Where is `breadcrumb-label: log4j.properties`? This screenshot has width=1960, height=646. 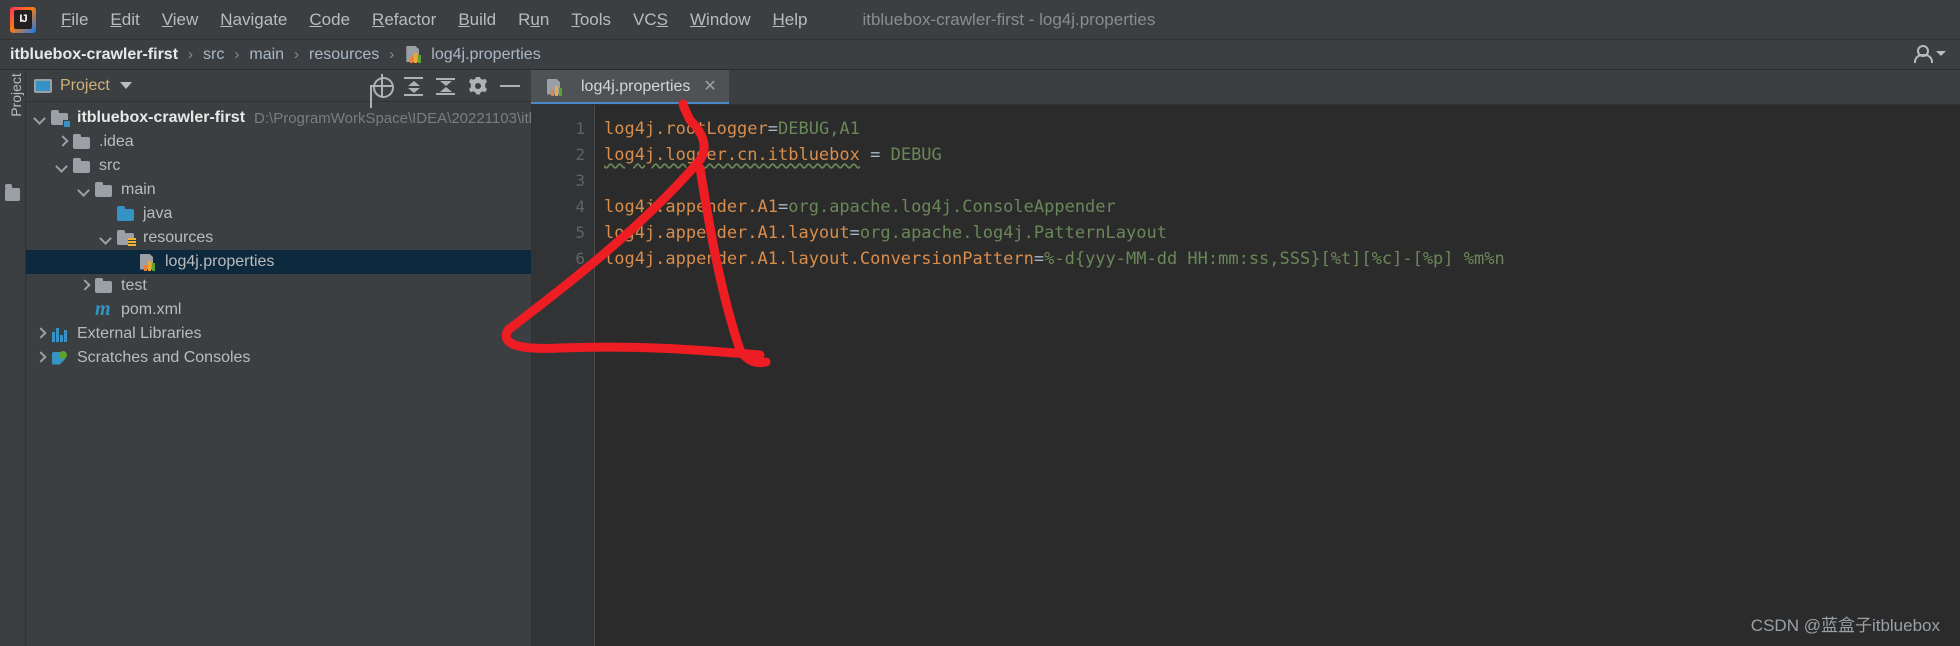
breadcrumb-label: log4j.properties is located at coordinates (486, 54).